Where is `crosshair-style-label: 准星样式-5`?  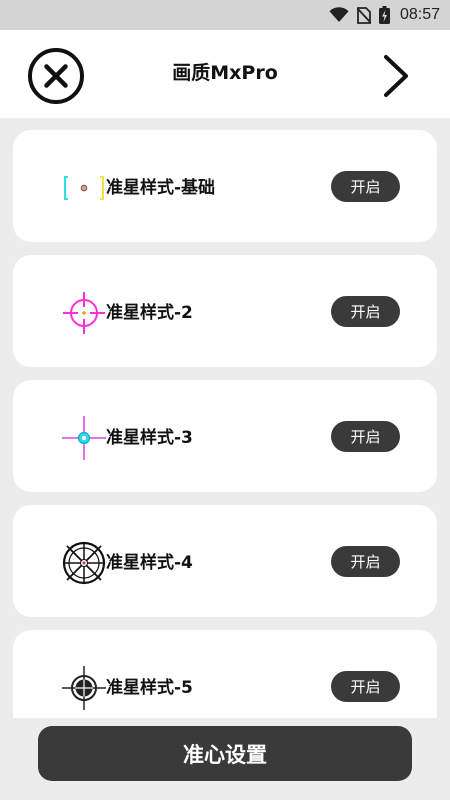 crosshair-style-label: 准星样式-5 is located at coordinates (149, 688).